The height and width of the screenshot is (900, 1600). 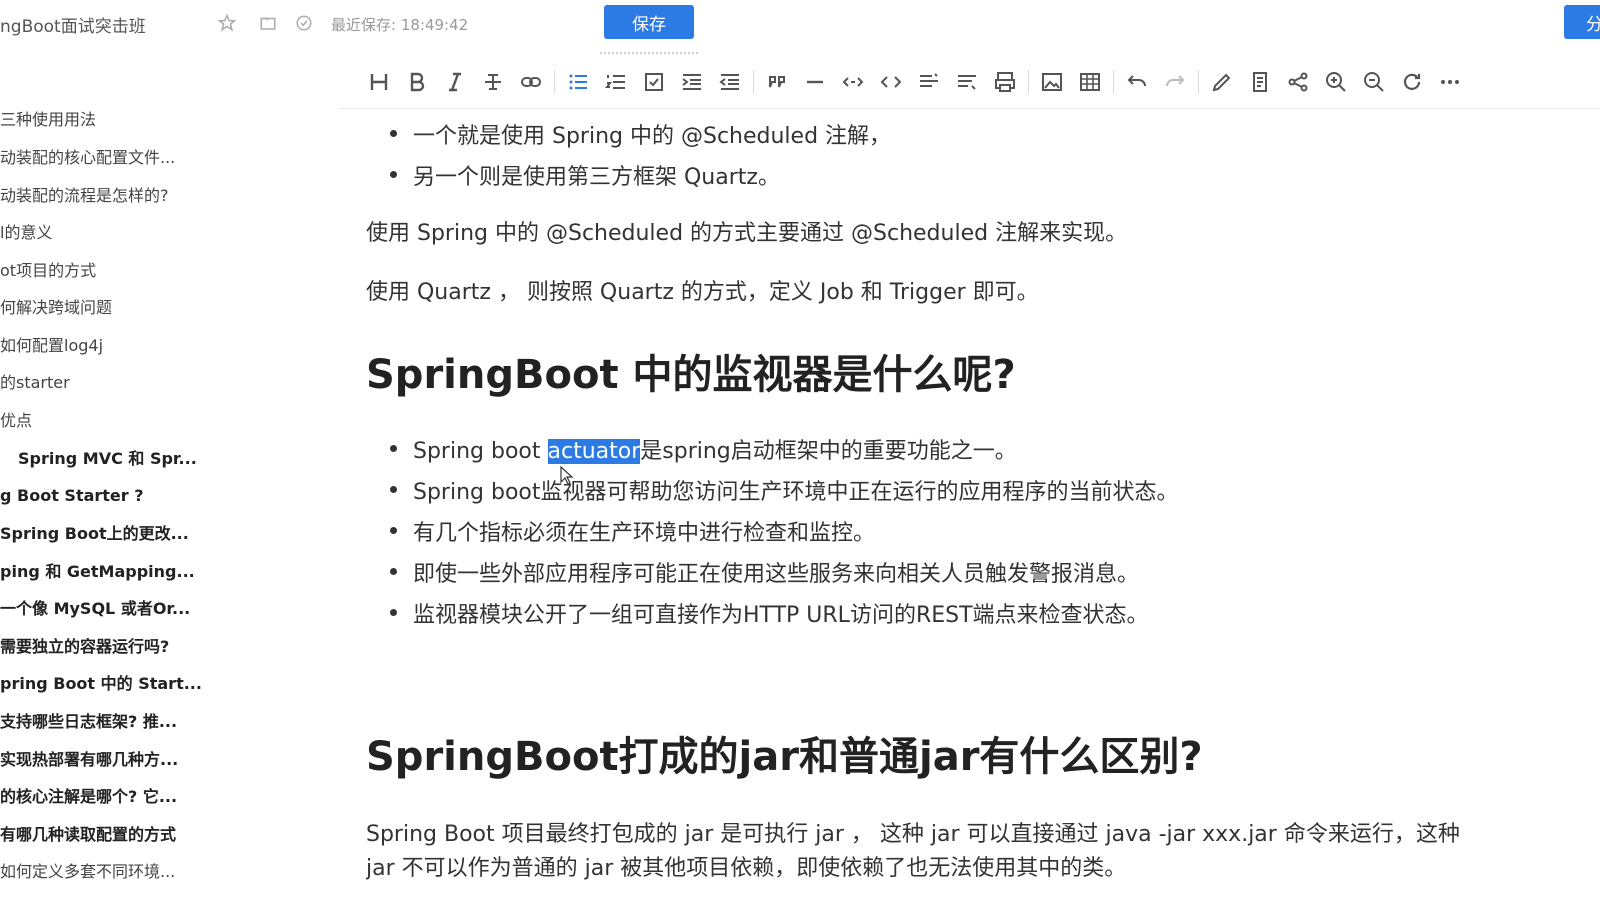 I want to click on save-button: 保存, so click(x=649, y=22).